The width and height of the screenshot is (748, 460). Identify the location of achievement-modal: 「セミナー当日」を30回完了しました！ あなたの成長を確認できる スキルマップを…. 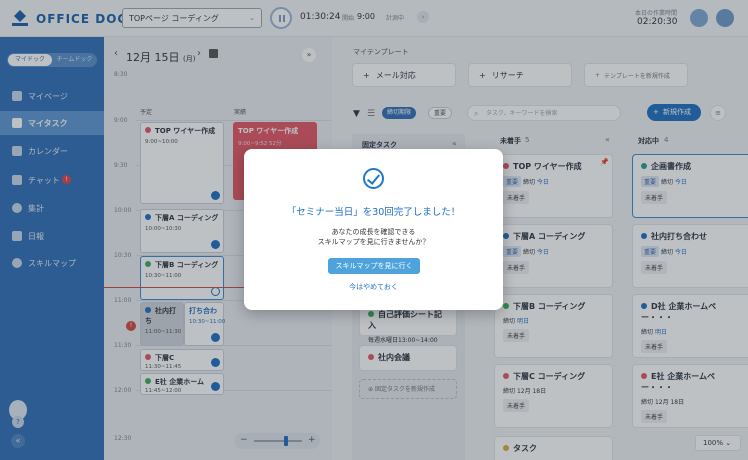
(373, 229).